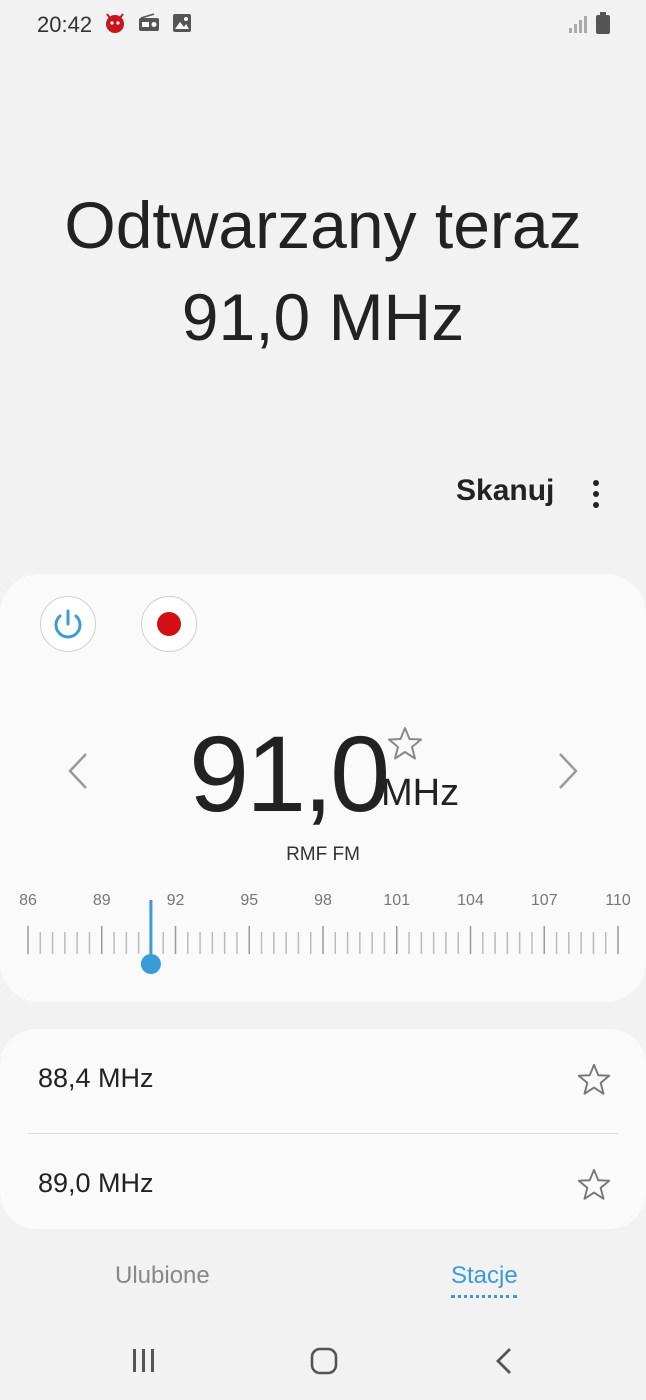 The width and height of the screenshot is (646, 1400). I want to click on station-name: RMF FM, so click(323, 854).